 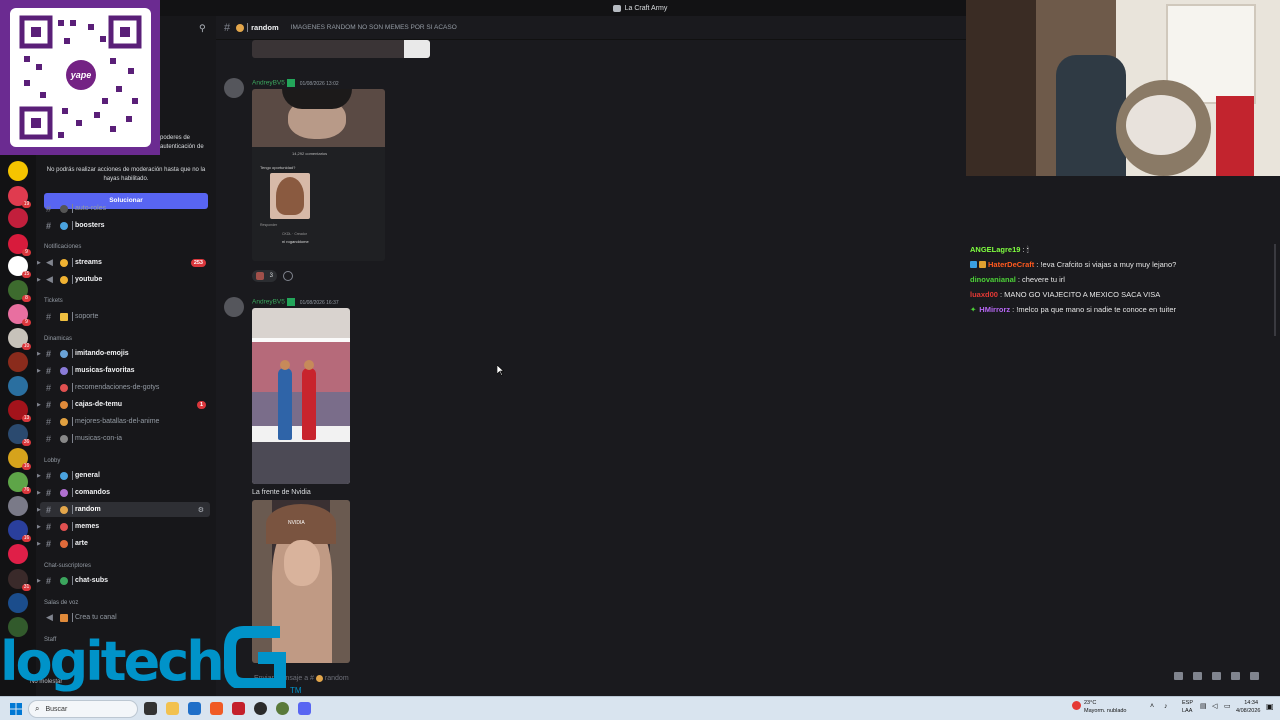 I want to click on channel-imitando-emojis: ▶ # imitando-emojis, so click(x=123, y=353).